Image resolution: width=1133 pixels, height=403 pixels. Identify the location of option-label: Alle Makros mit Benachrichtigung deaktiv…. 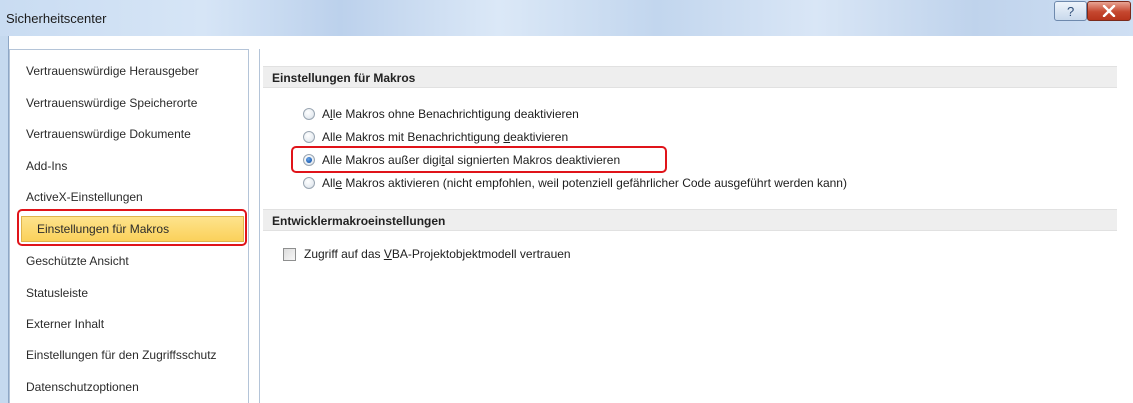
(445, 137).